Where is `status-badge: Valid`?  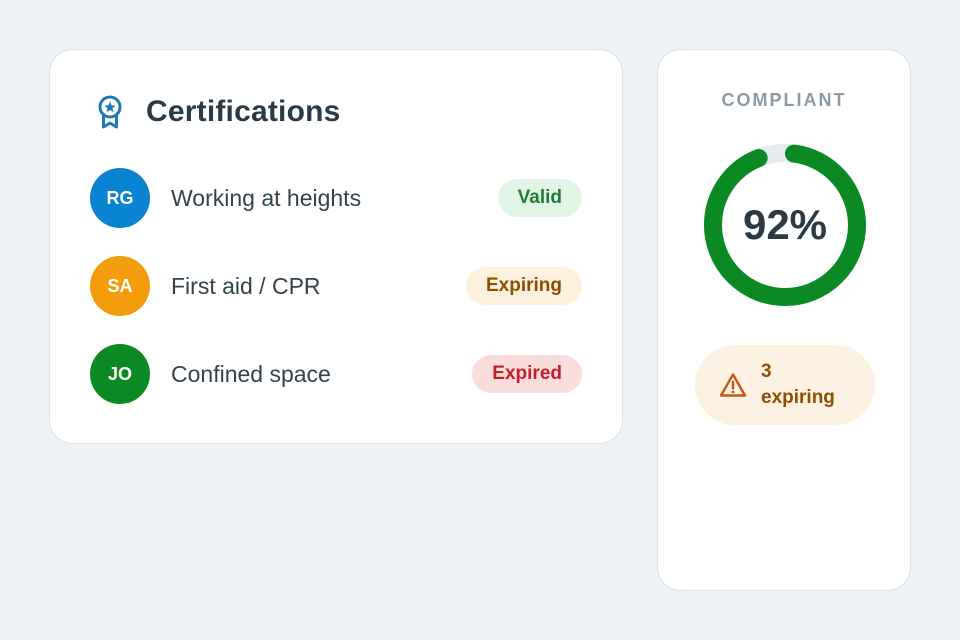
status-badge: Valid is located at coordinates (539, 198).